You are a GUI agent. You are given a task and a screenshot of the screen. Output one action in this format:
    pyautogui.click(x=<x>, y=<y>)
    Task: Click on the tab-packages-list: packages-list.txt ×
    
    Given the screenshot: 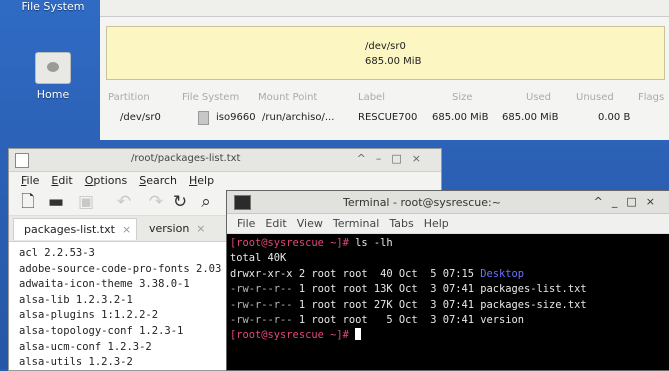 What is the action you would take?
    pyautogui.click(x=75, y=229)
    